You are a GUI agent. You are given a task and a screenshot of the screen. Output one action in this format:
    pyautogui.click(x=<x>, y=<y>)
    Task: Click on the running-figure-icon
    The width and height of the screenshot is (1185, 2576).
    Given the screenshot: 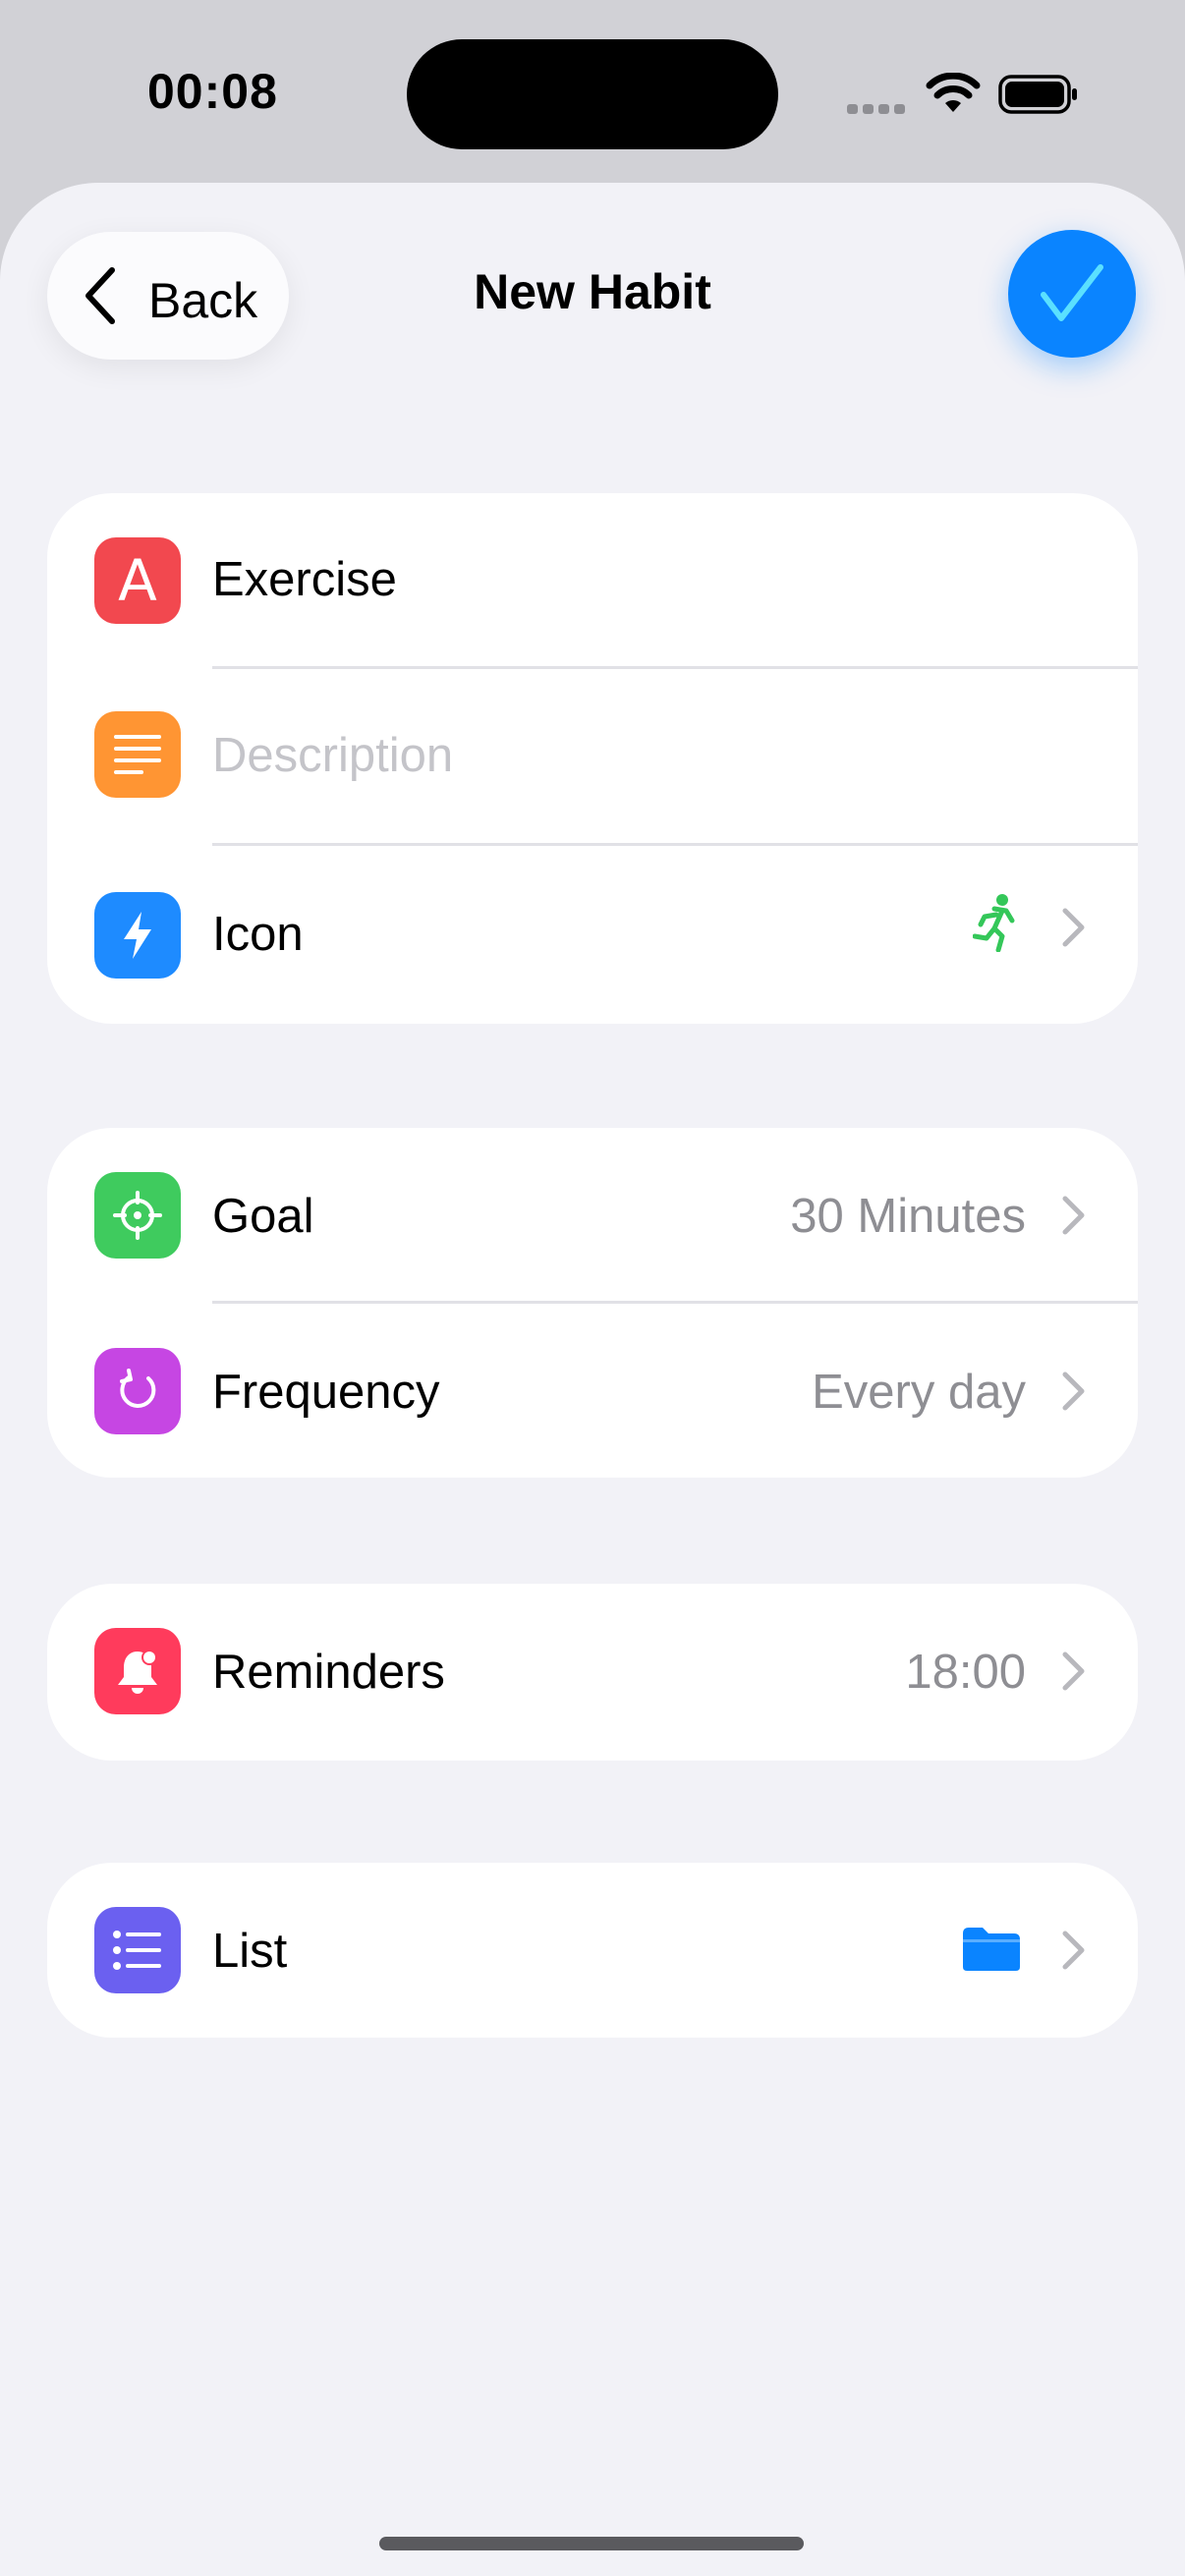 What is the action you would take?
    pyautogui.click(x=994, y=923)
    